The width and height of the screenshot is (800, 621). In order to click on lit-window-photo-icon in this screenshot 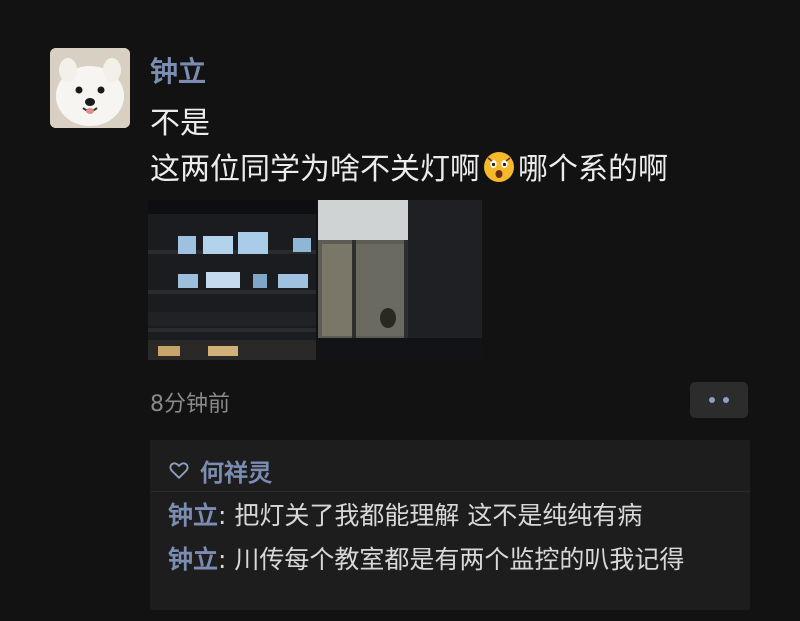, I will do `click(400, 280)`.